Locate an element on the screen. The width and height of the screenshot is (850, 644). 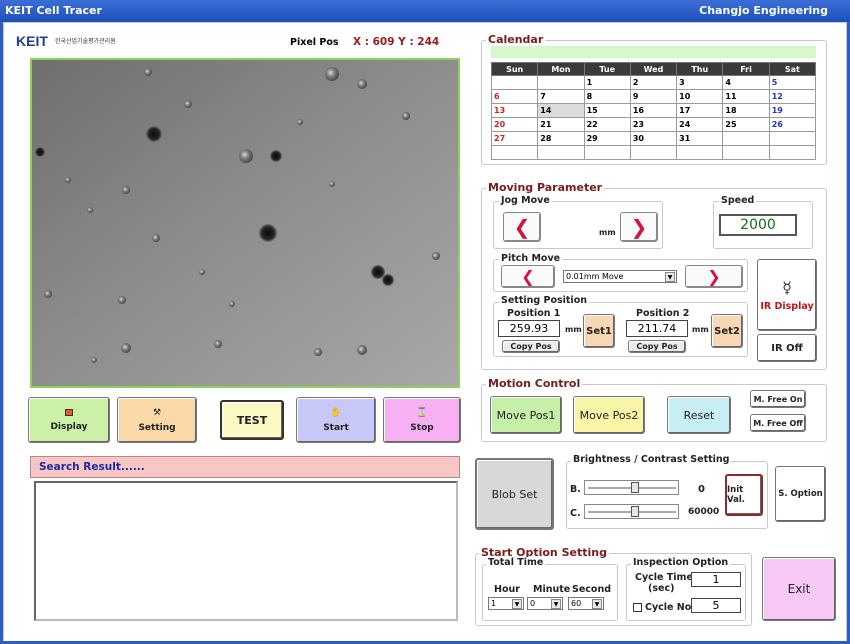
cycle-no-field: 5 is located at coordinates (716, 605).